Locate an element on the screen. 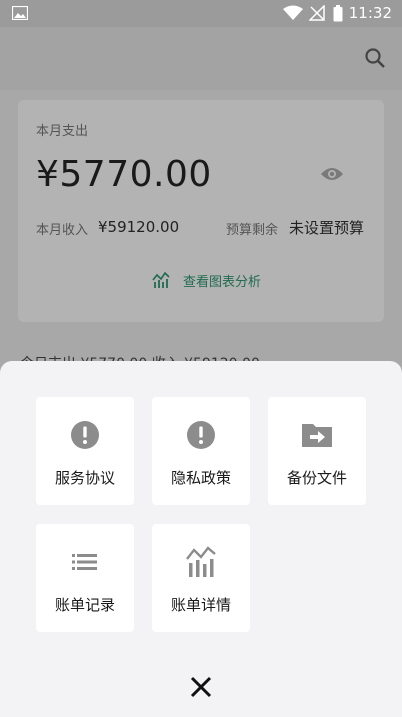  budget-remaining-value: 未设置预算 is located at coordinates (326, 227).